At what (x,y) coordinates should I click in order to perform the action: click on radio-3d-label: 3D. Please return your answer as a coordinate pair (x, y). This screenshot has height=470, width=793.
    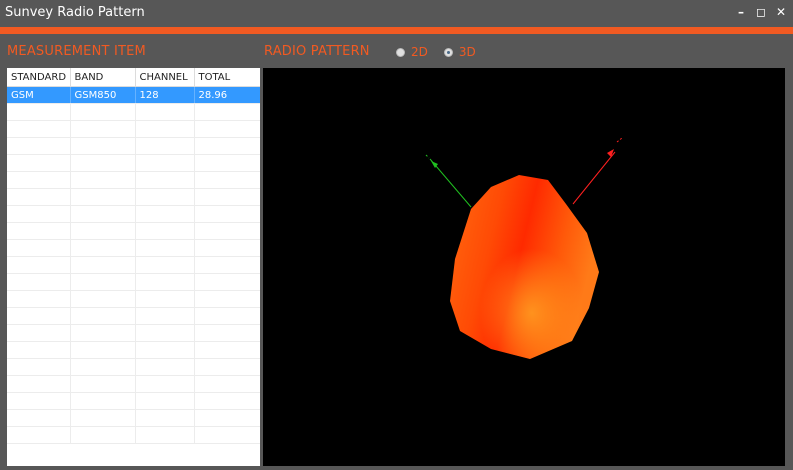
    Looking at the image, I should click on (467, 52).